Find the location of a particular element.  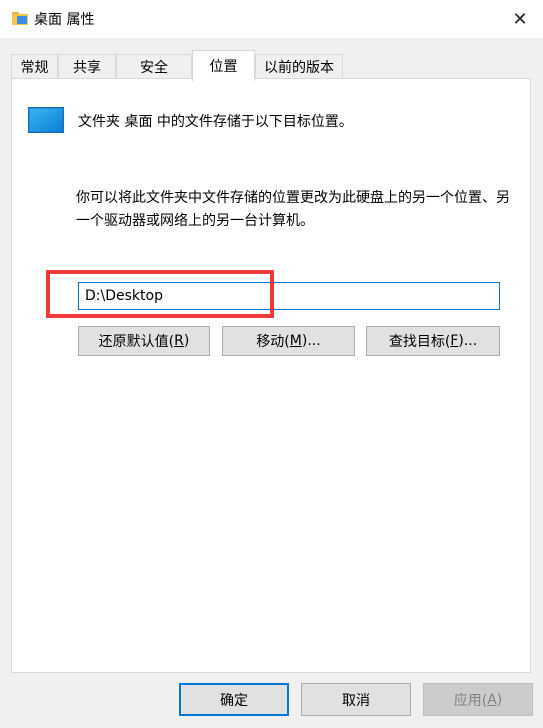

apply-button: 应用(A) is located at coordinates (478, 699).